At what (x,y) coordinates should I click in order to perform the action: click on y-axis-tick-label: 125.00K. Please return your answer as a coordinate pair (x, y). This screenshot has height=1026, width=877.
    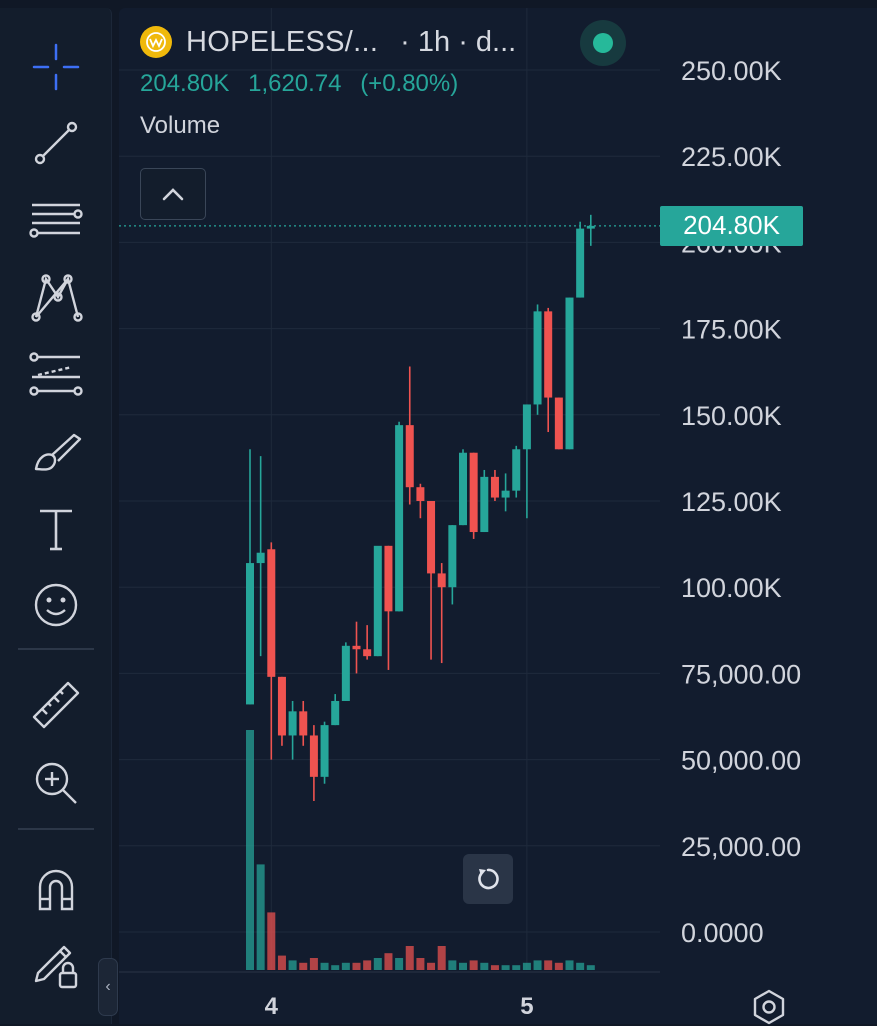
    Looking at the image, I should click on (731, 502).